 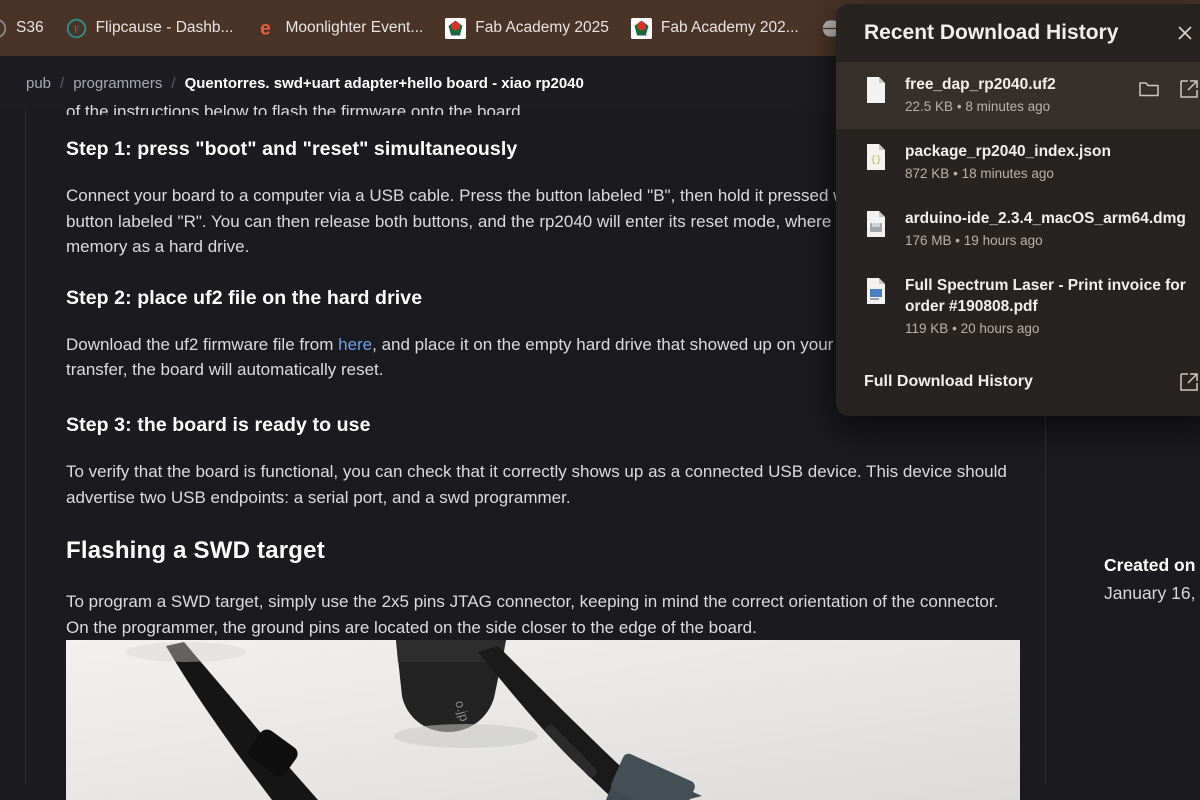 What do you see at coordinates (991, 32) in the screenshot?
I see `download-popup-title: Recent Download History` at bounding box center [991, 32].